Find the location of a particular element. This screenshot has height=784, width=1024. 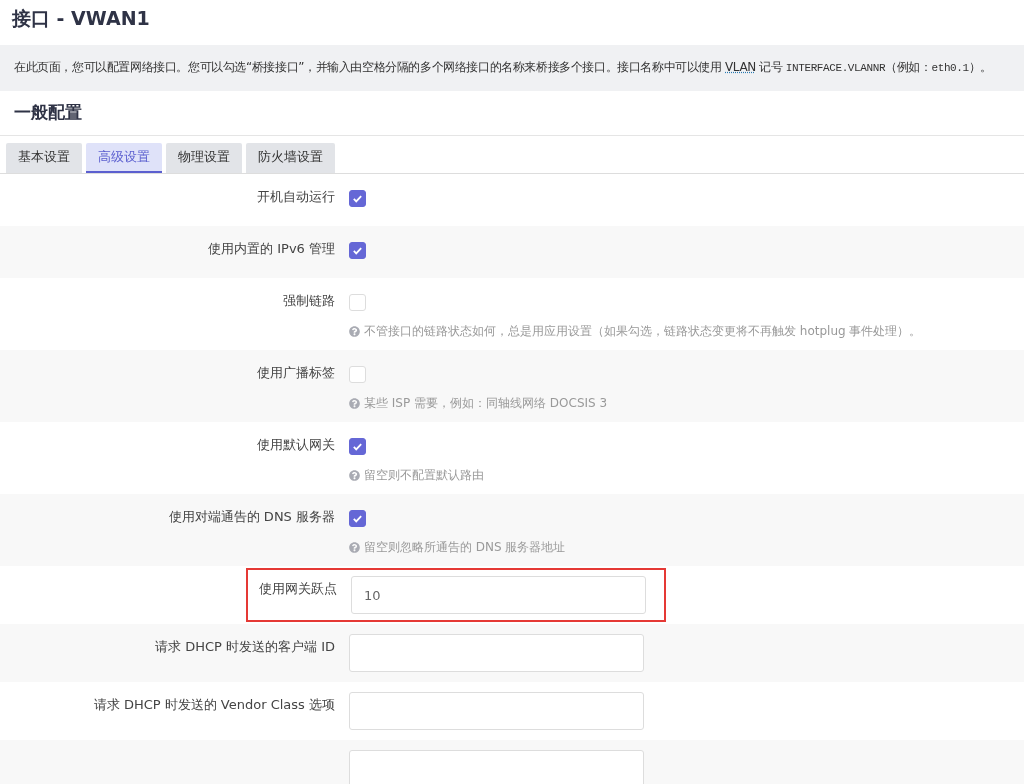

tab: 基本设置 is located at coordinates (44, 158).